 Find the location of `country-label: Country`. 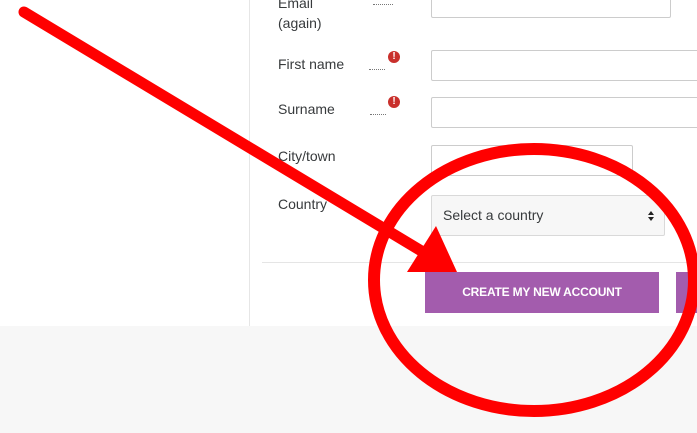

country-label: Country is located at coordinates (303, 204).